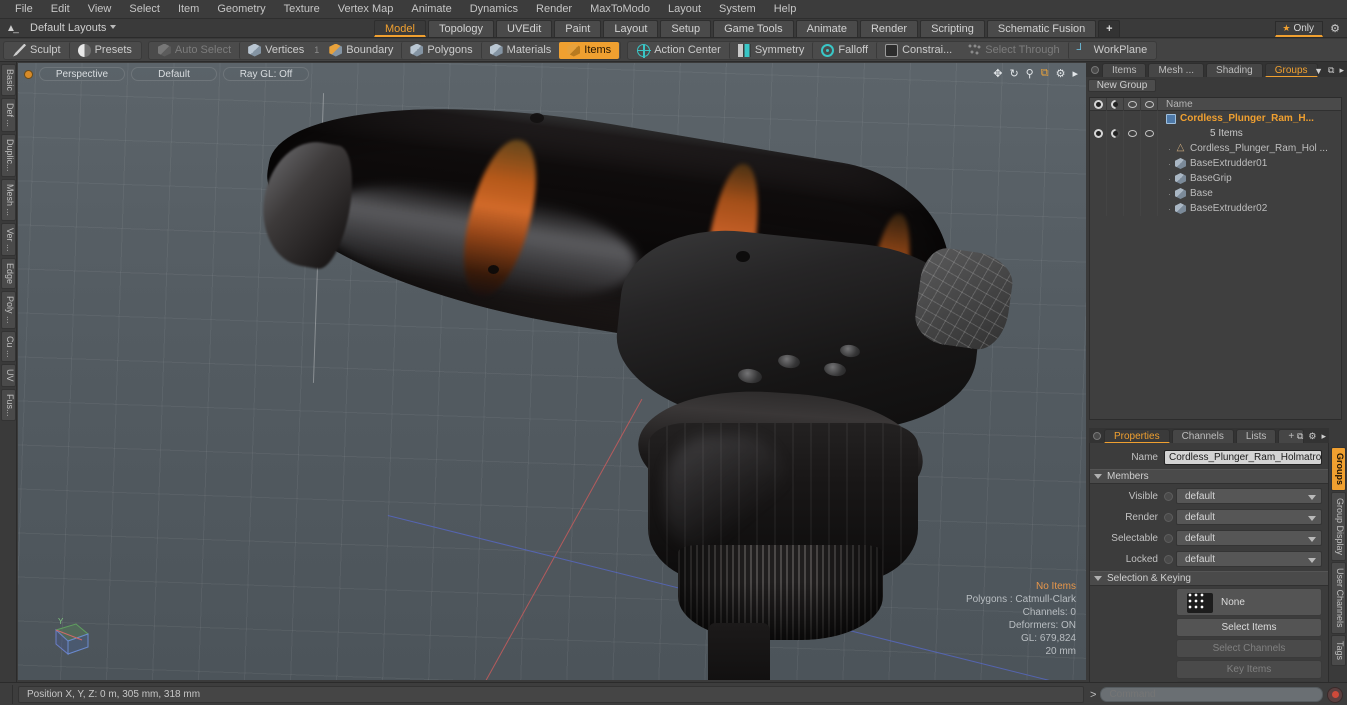  What do you see at coordinates (1215, 208) in the screenshot?
I see `table-row: · BaseExtrudder02` at bounding box center [1215, 208].